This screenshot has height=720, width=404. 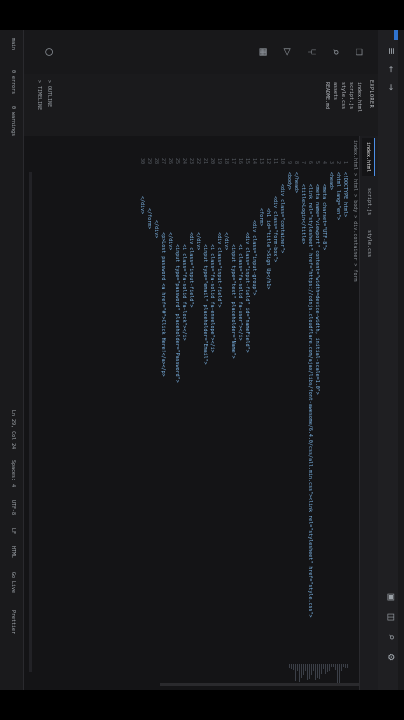 What do you see at coordinates (13, 44) in the screenshot?
I see `branch-indicator: main` at bounding box center [13, 44].